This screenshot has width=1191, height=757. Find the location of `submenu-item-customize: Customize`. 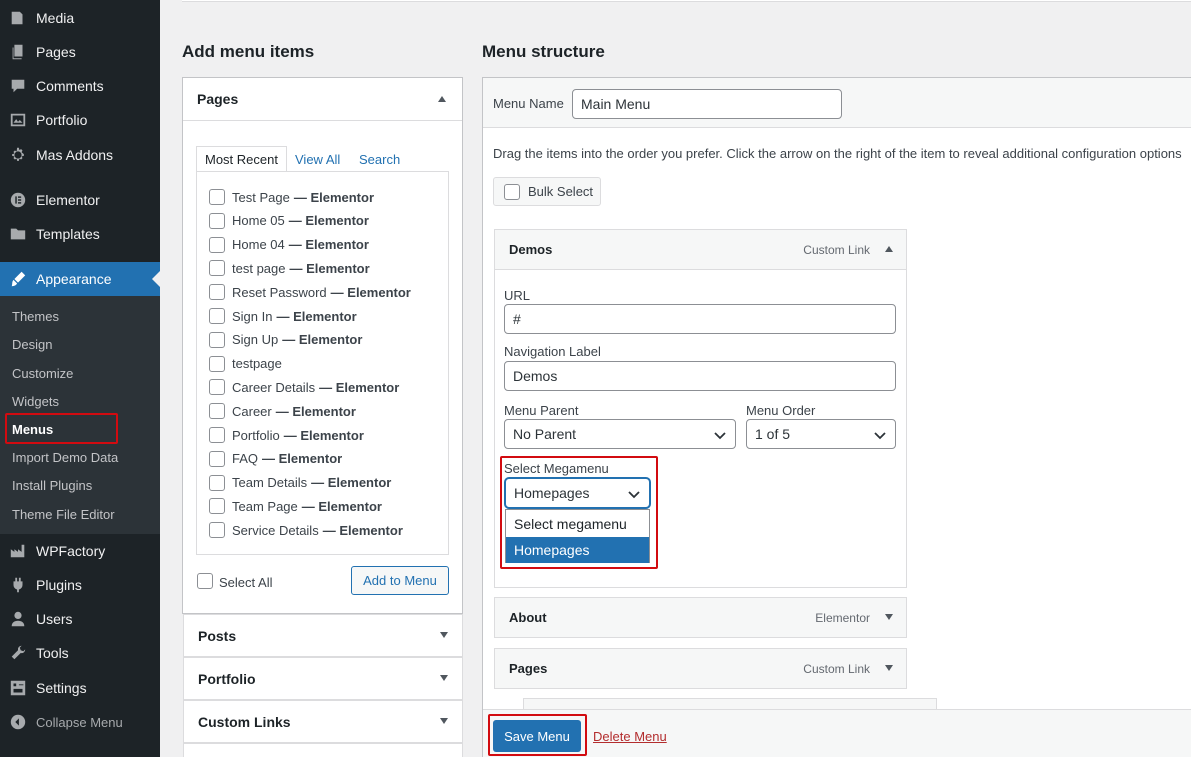

submenu-item-customize: Customize is located at coordinates (42, 373).